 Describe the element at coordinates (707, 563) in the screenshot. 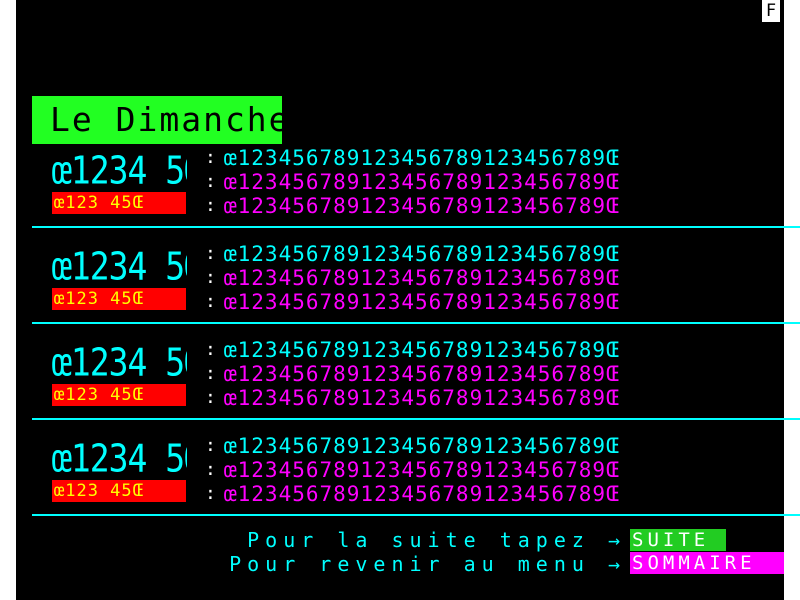

I see `sommaire-button: SOMMAIRE` at that location.